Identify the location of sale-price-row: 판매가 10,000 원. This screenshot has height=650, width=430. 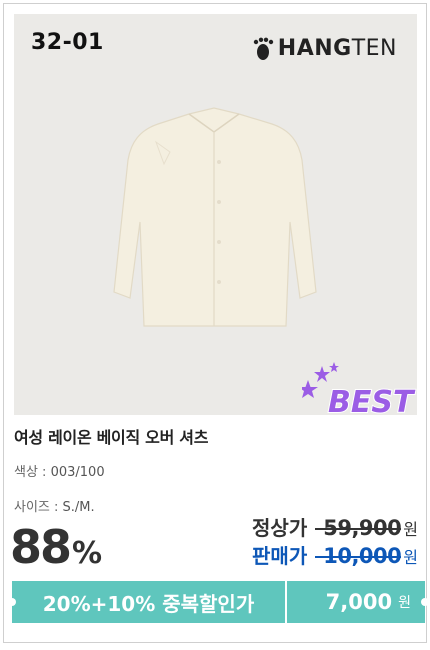
(335, 554).